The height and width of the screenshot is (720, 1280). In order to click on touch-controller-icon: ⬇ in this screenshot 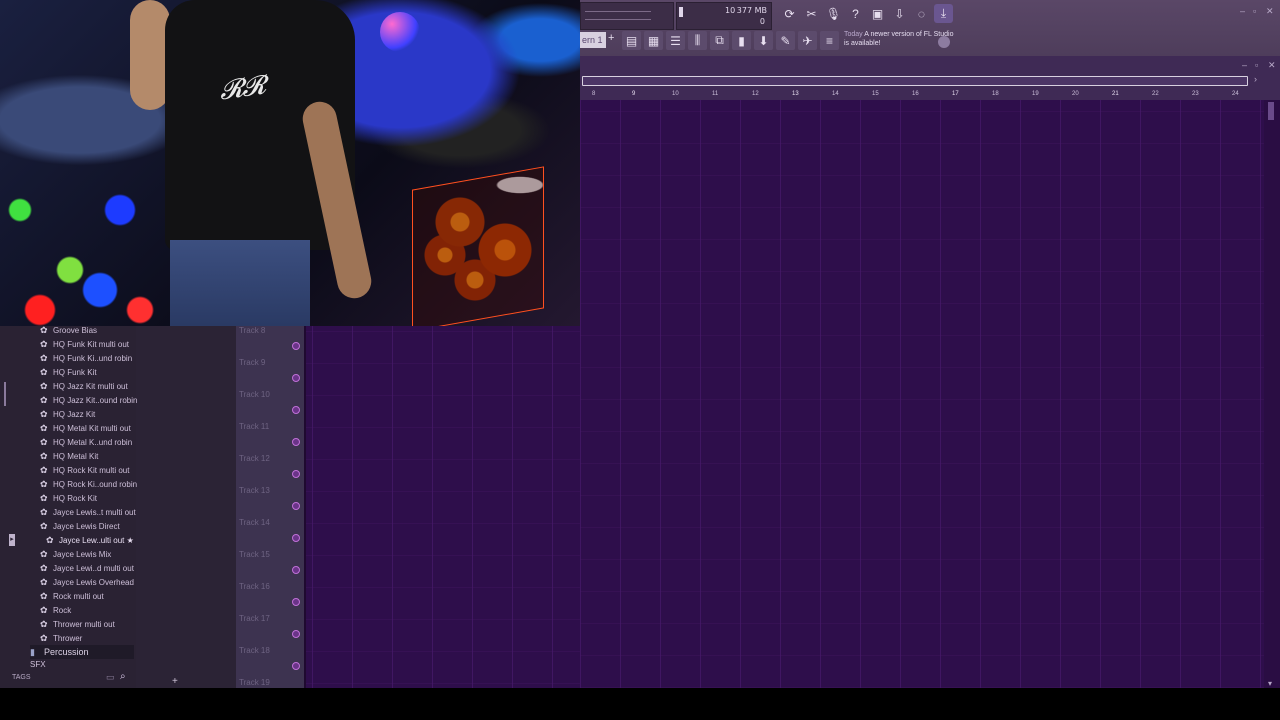, I will do `click(763, 40)`.